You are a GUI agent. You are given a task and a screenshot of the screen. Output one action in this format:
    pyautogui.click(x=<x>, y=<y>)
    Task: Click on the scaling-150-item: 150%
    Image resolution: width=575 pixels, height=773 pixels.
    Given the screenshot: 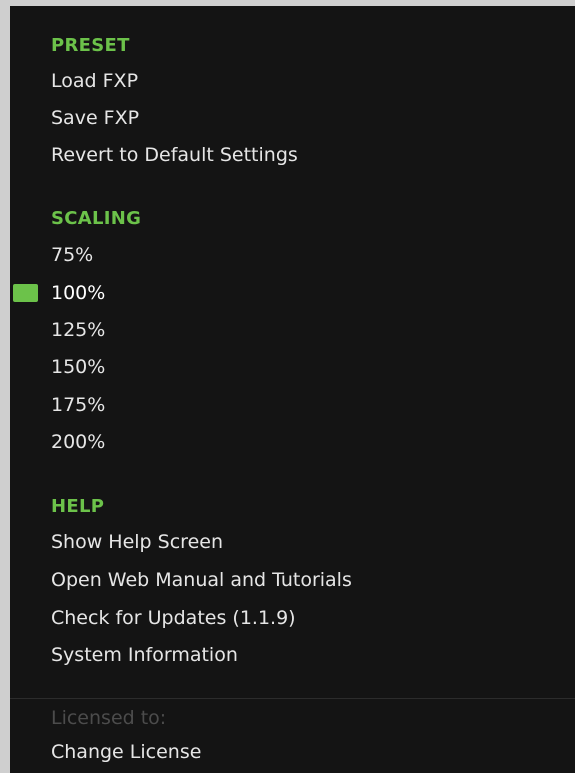 What is the action you would take?
    pyautogui.click(x=78, y=367)
    